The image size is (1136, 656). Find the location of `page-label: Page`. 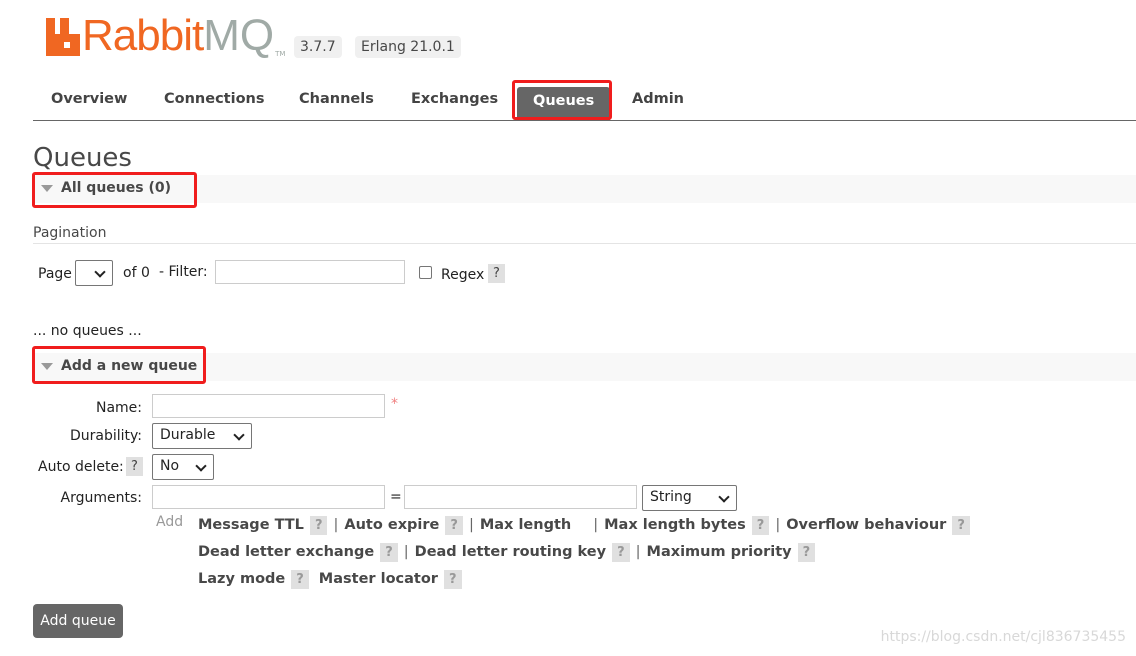

page-label: Page is located at coordinates (55, 274).